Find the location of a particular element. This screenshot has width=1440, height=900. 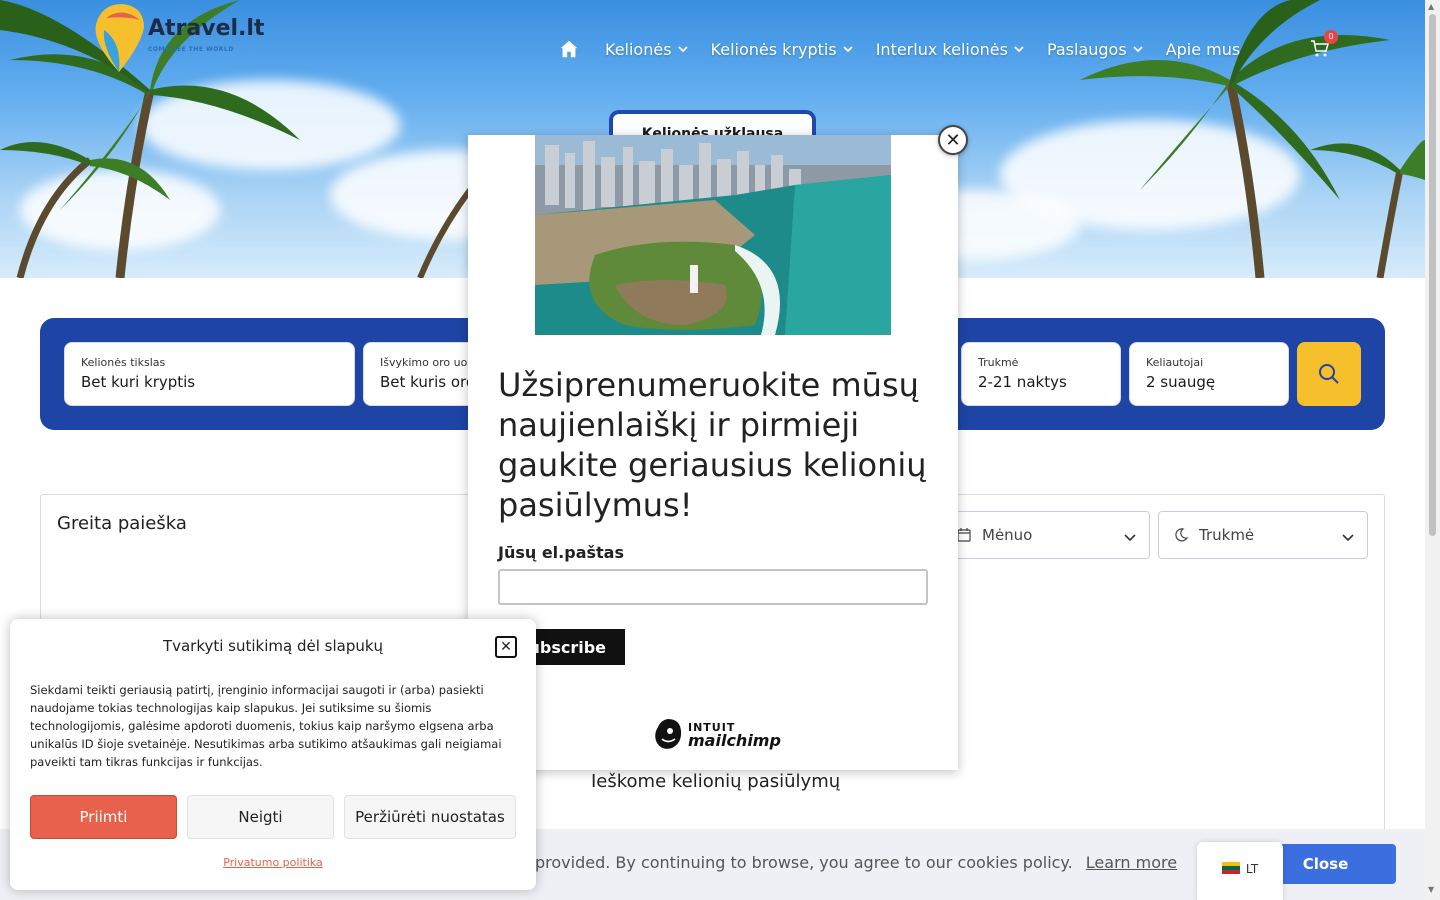

travellers-field: Keliautojai 2 suaugę is located at coordinates (1209, 374).